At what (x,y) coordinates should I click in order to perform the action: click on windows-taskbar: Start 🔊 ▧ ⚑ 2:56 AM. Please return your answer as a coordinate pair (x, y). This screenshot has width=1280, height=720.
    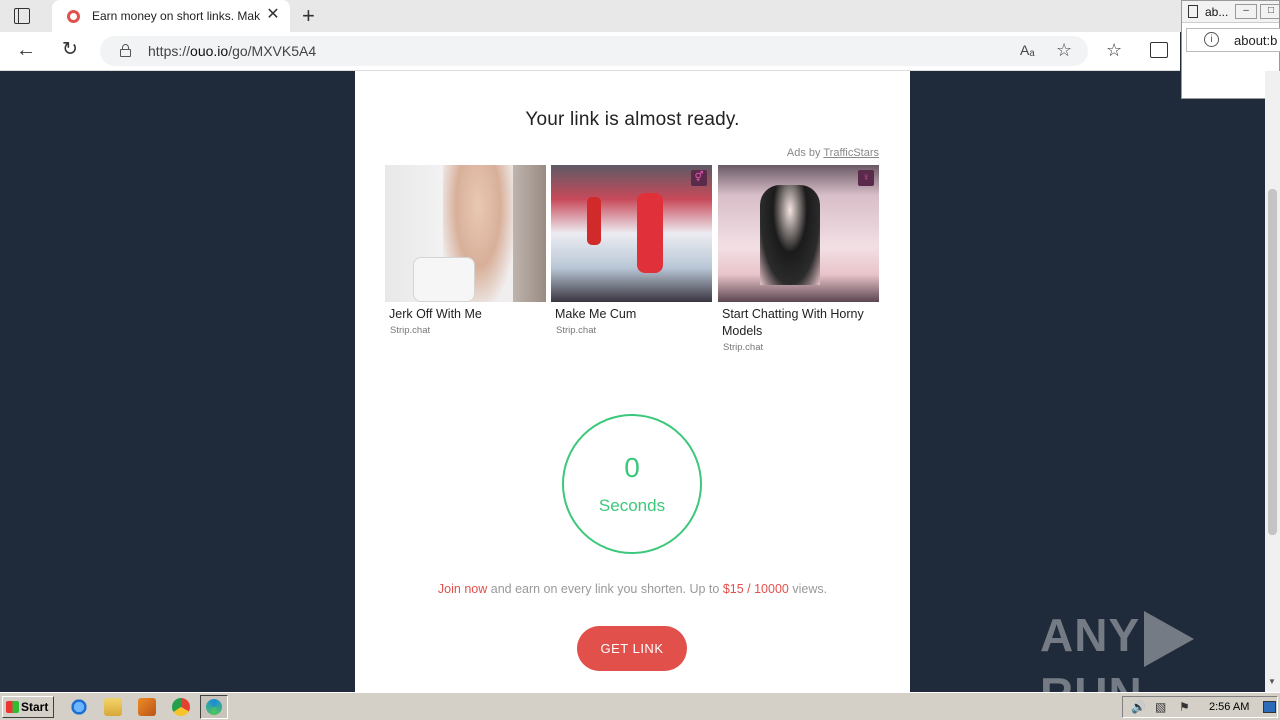
    Looking at the image, I should click on (640, 706).